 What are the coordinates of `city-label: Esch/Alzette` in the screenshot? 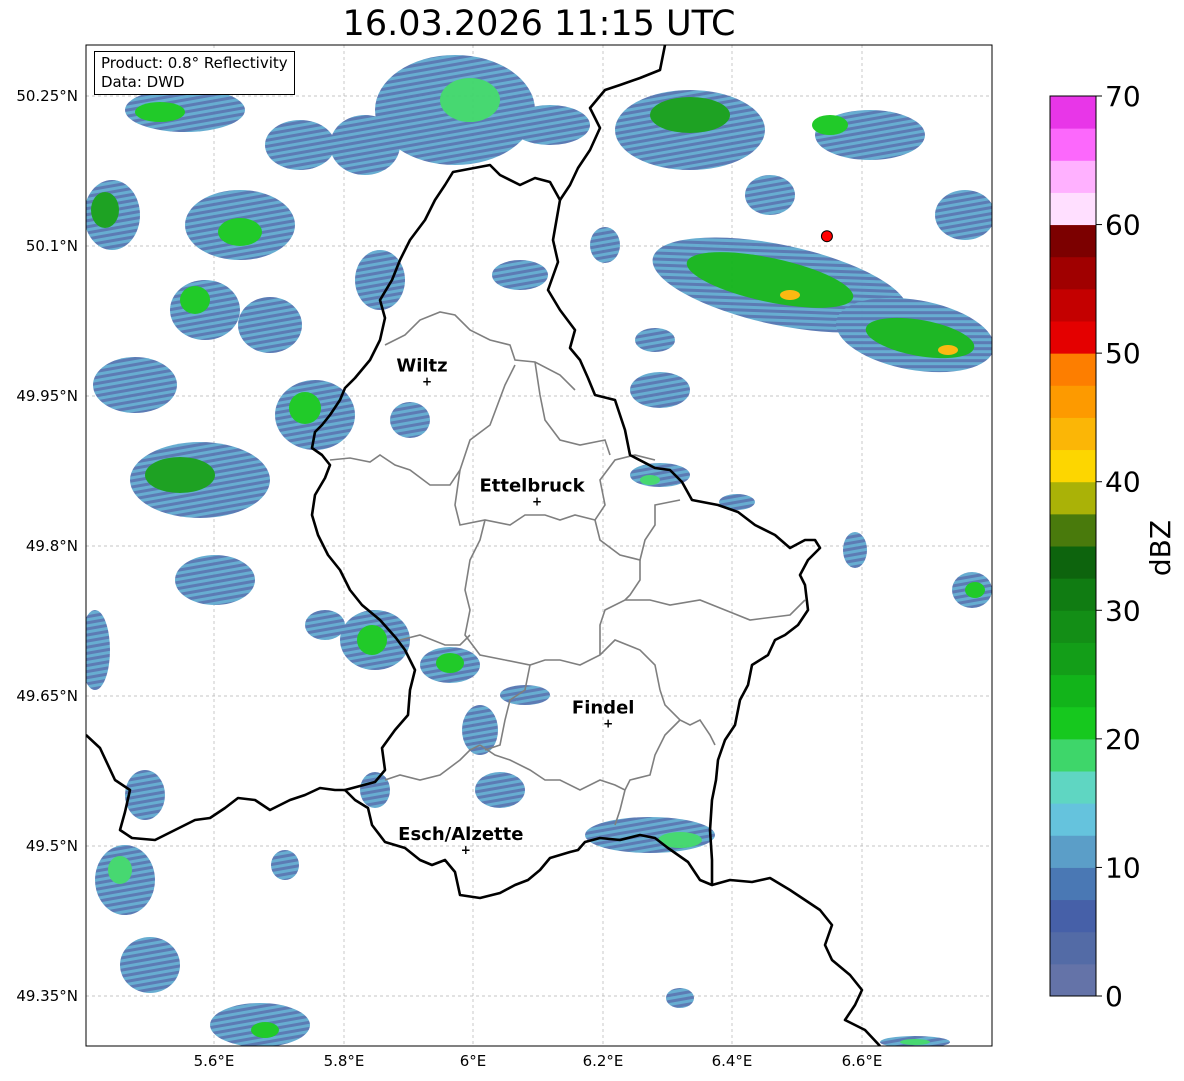 It's located at (460, 834).